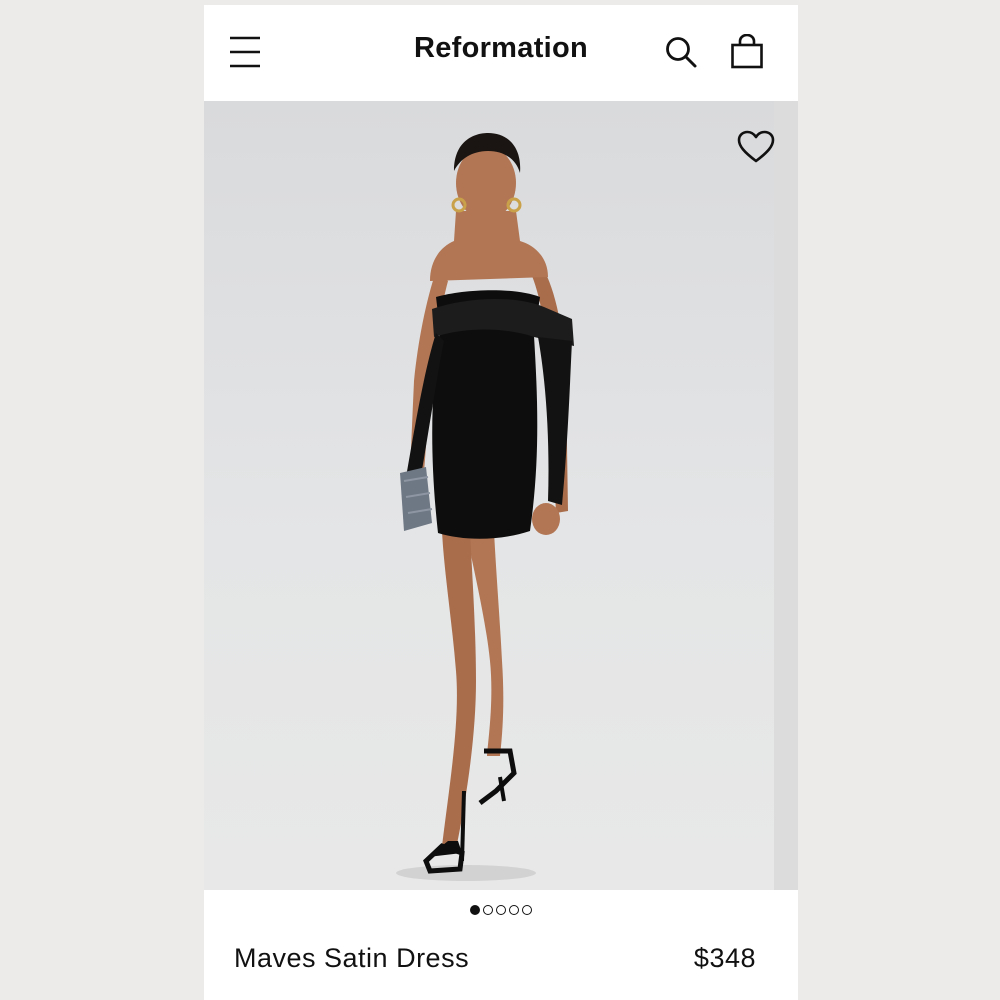 This screenshot has height=1000, width=1000. I want to click on search-icon, so click(681, 52).